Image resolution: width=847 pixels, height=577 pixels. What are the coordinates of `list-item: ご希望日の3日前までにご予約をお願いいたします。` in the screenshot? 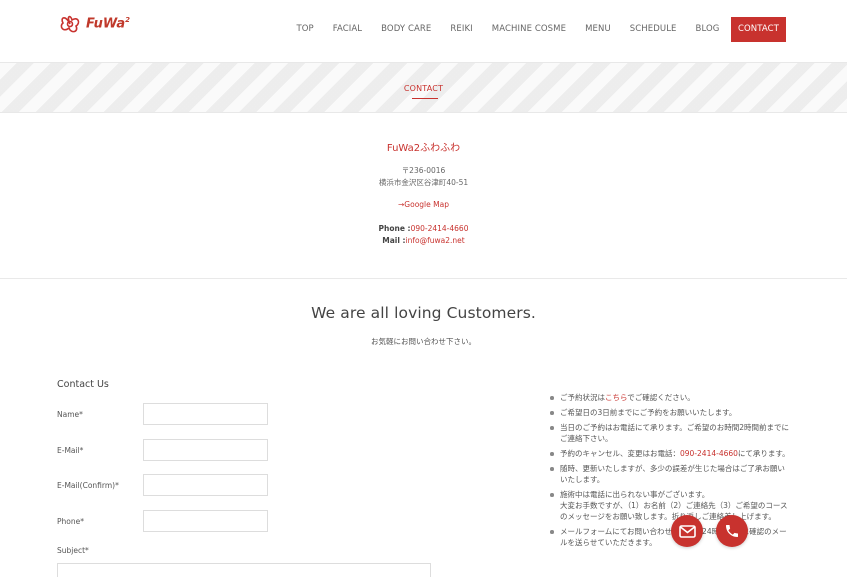 It's located at (670, 412).